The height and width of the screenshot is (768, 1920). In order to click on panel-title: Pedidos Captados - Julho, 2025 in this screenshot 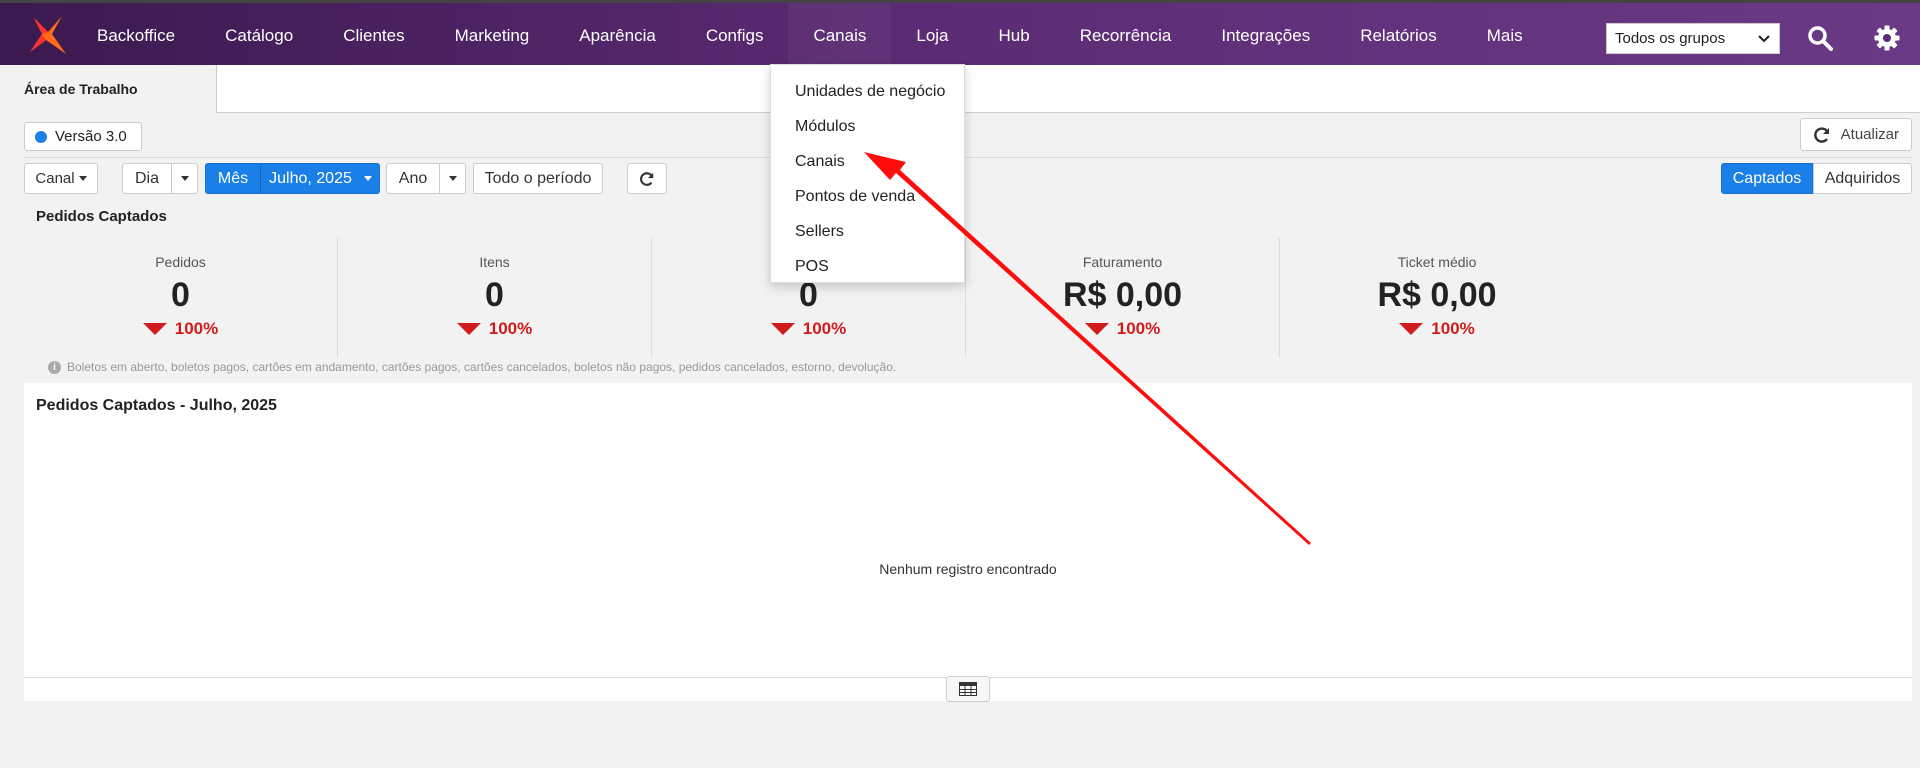, I will do `click(156, 405)`.